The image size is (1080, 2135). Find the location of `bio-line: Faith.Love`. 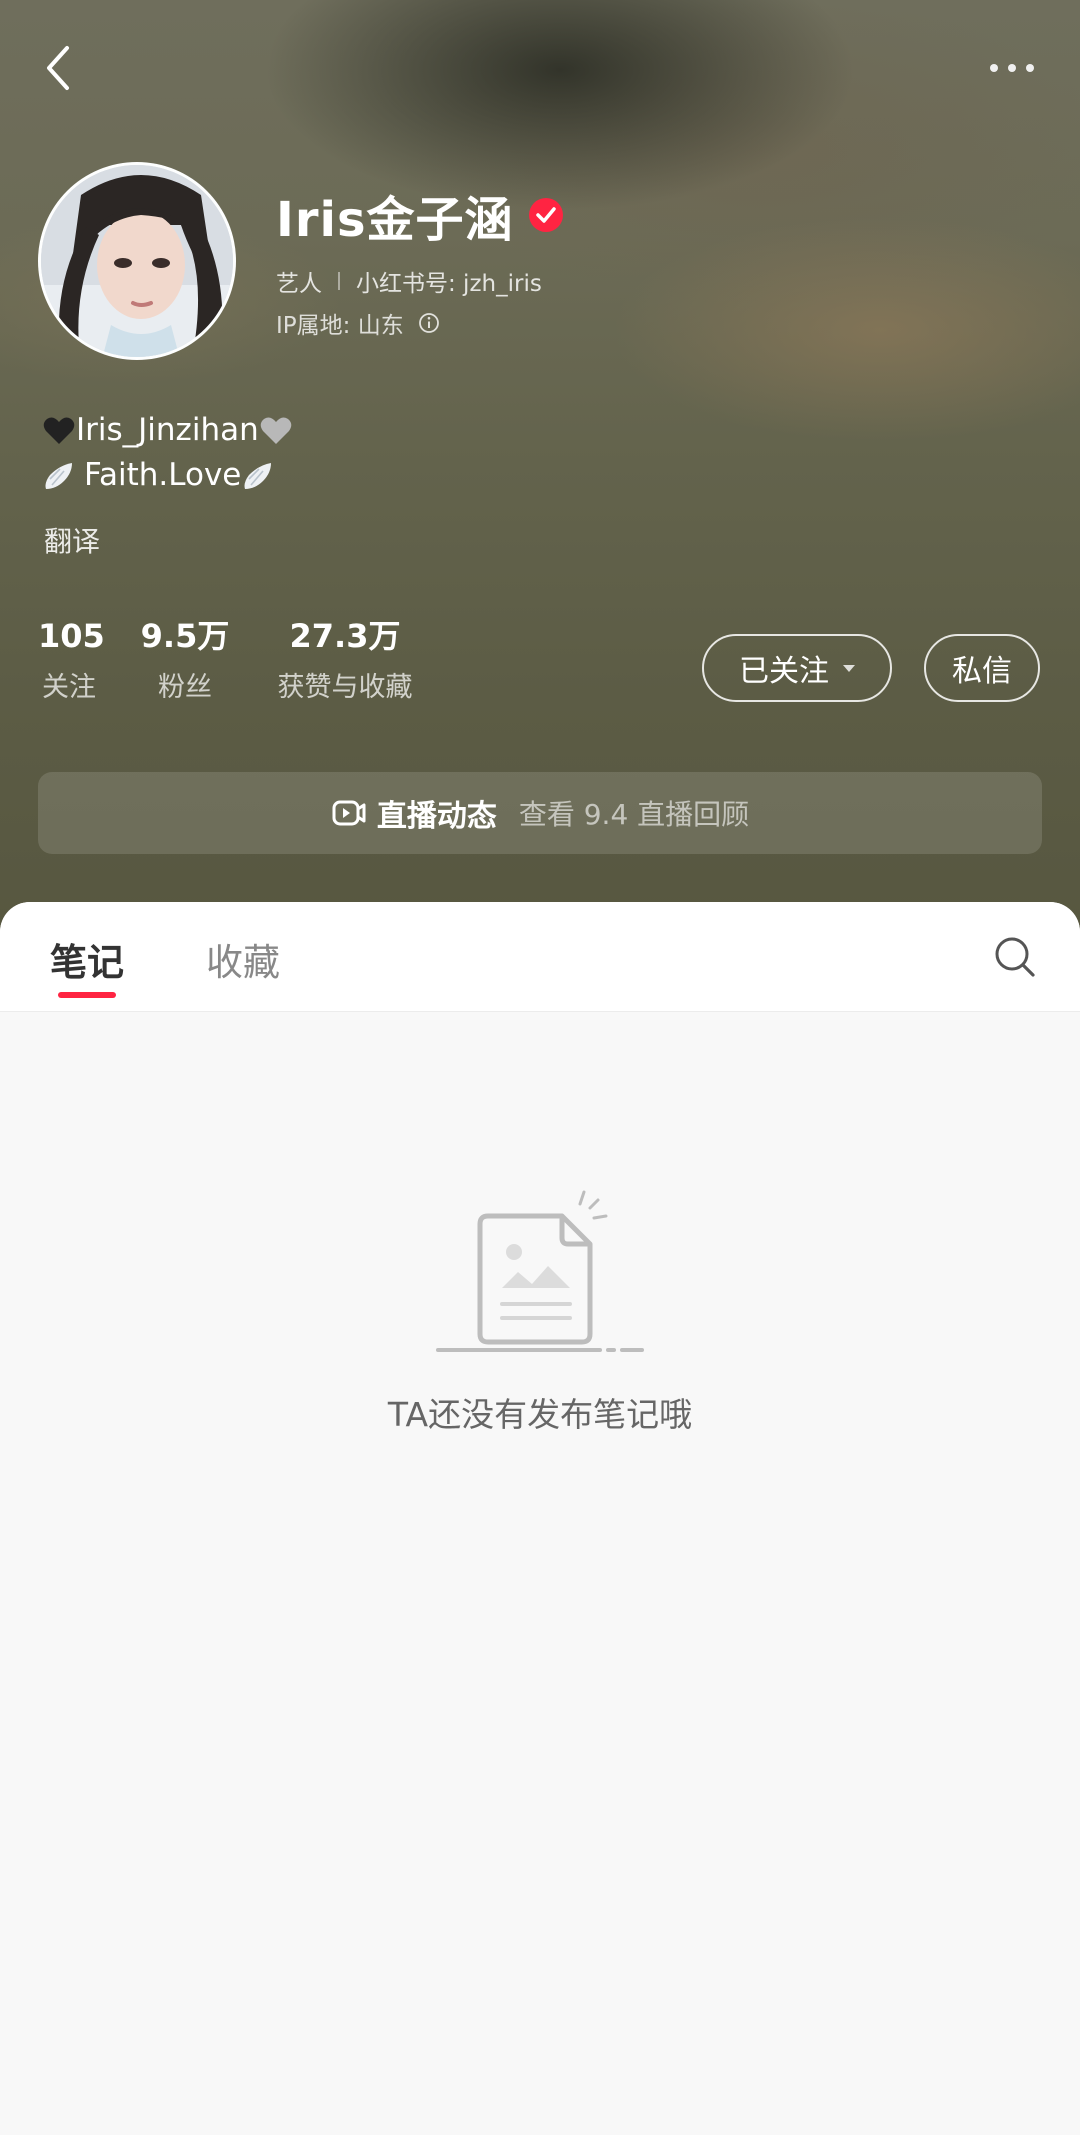

bio-line: Faith.Love is located at coordinates (167, 475).